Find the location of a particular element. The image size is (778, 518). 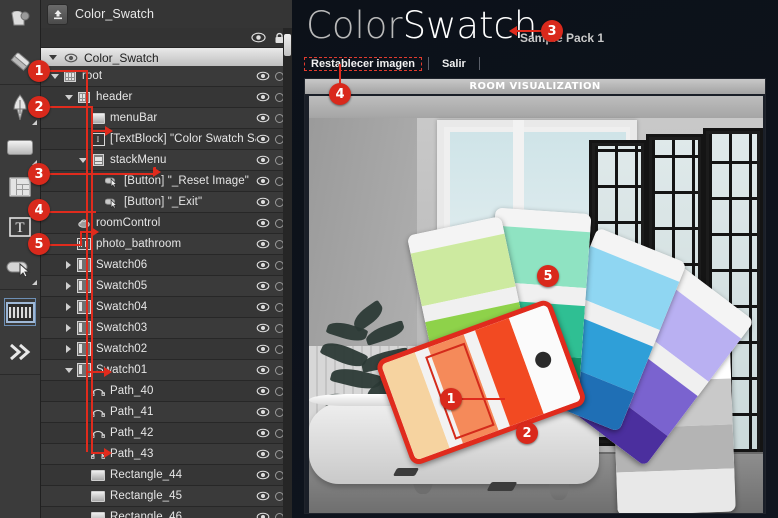

button-cursor-icon is located at coordinates (20, 267).